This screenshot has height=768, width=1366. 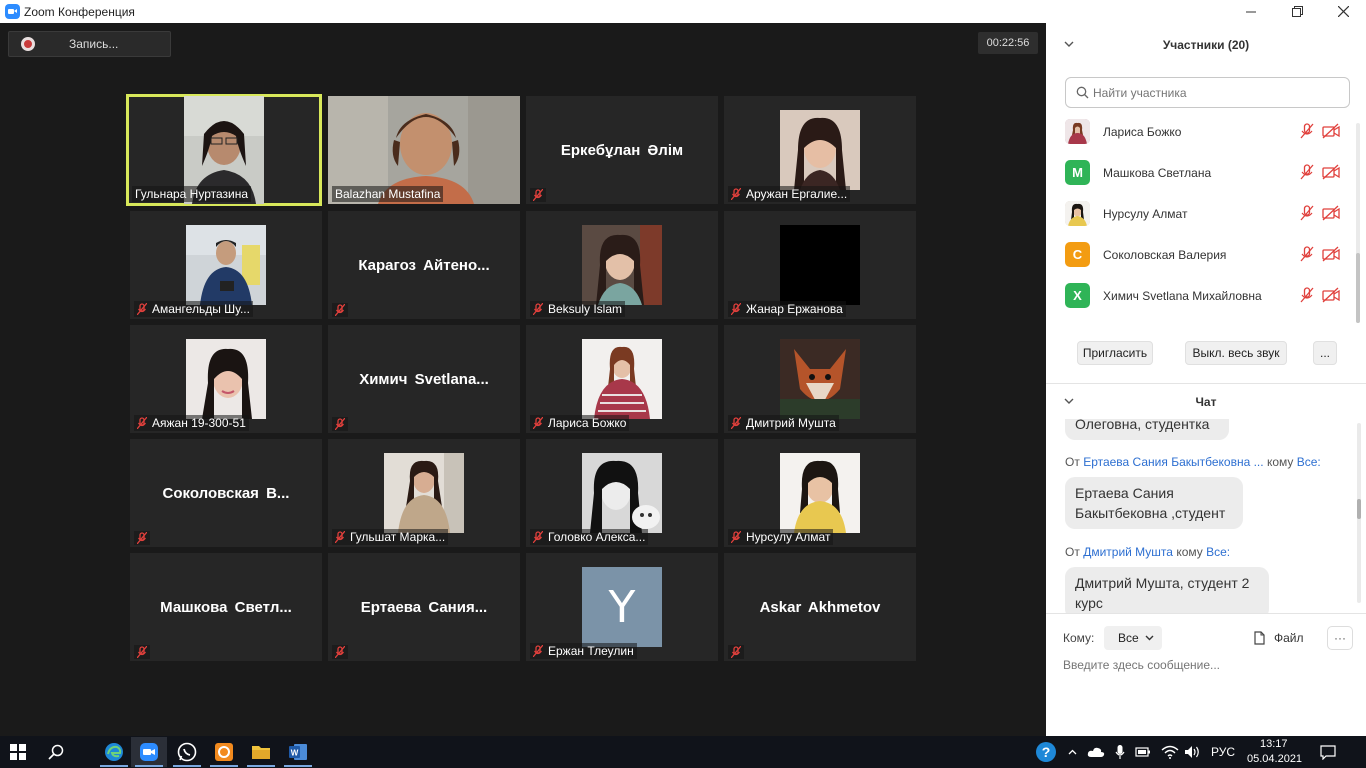 What do you see at coordinates (149, 752) in the screenshot?
I see `taskbar-zoom` at bounding box center [149, 752].